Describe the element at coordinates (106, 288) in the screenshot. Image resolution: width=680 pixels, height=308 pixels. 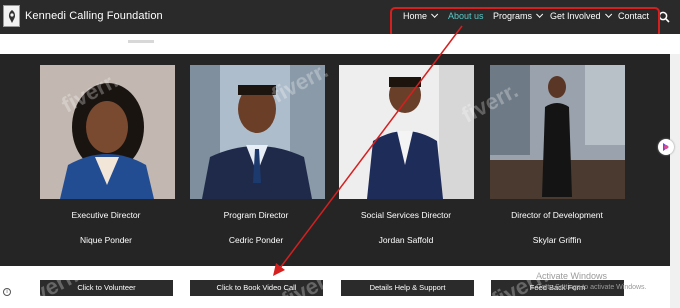
I see `volunteer-button: Click to Volunteer` at that location.